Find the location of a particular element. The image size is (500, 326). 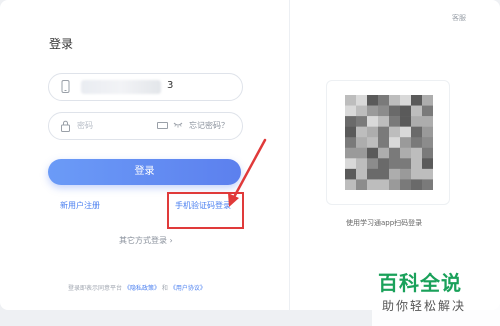

qr-code-image is located at coordinates (389, 142).